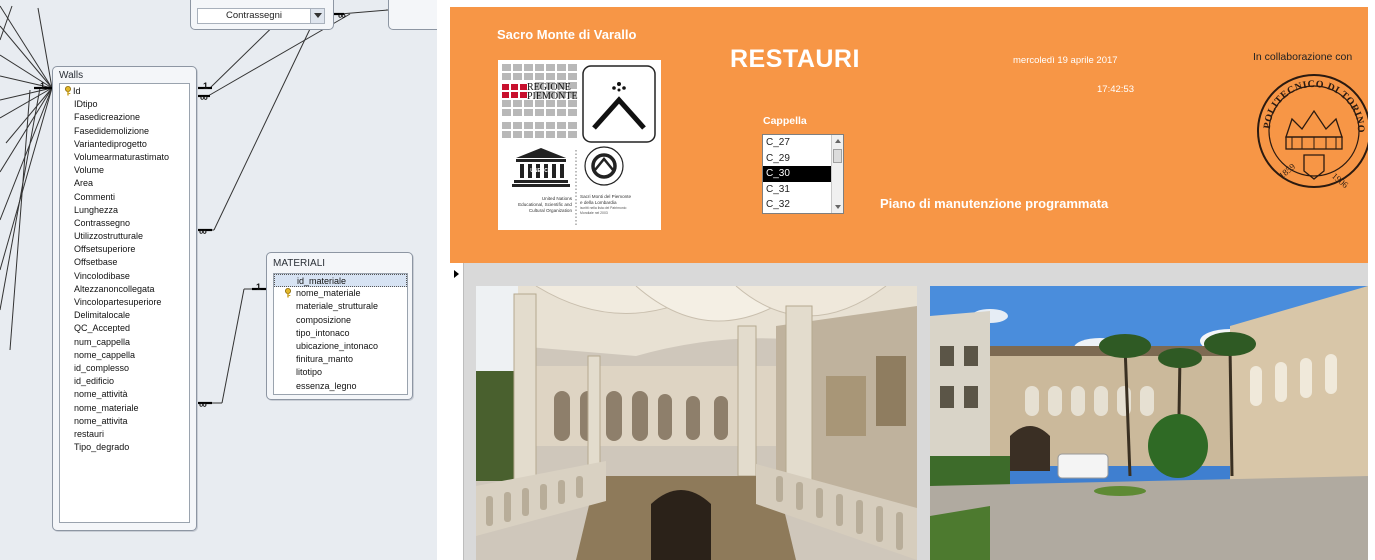 The width and height of the screenshot is (1375, 560). Describe the element at coordinates (131, 434) in the screenshot. I see `table-field: restauri` at that location.